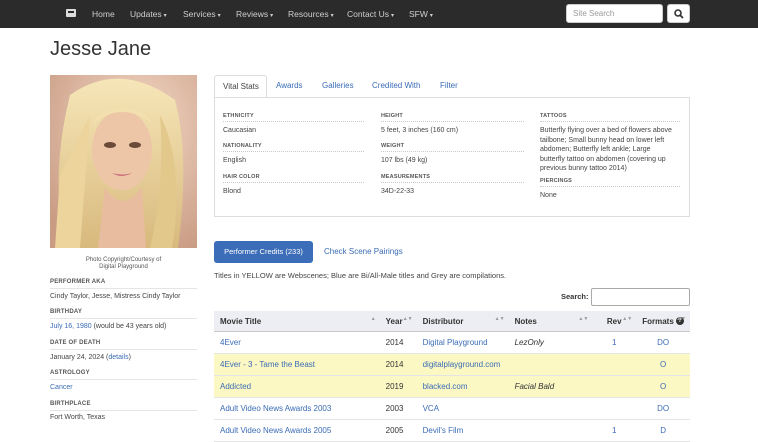 The height and width of the screenshot is (442, 758). What do you see at coordinates (275, 408) in the screenshot?
I see `movie-title-text: Adult Video News Awards 2003` at bounding box center [275, 408].